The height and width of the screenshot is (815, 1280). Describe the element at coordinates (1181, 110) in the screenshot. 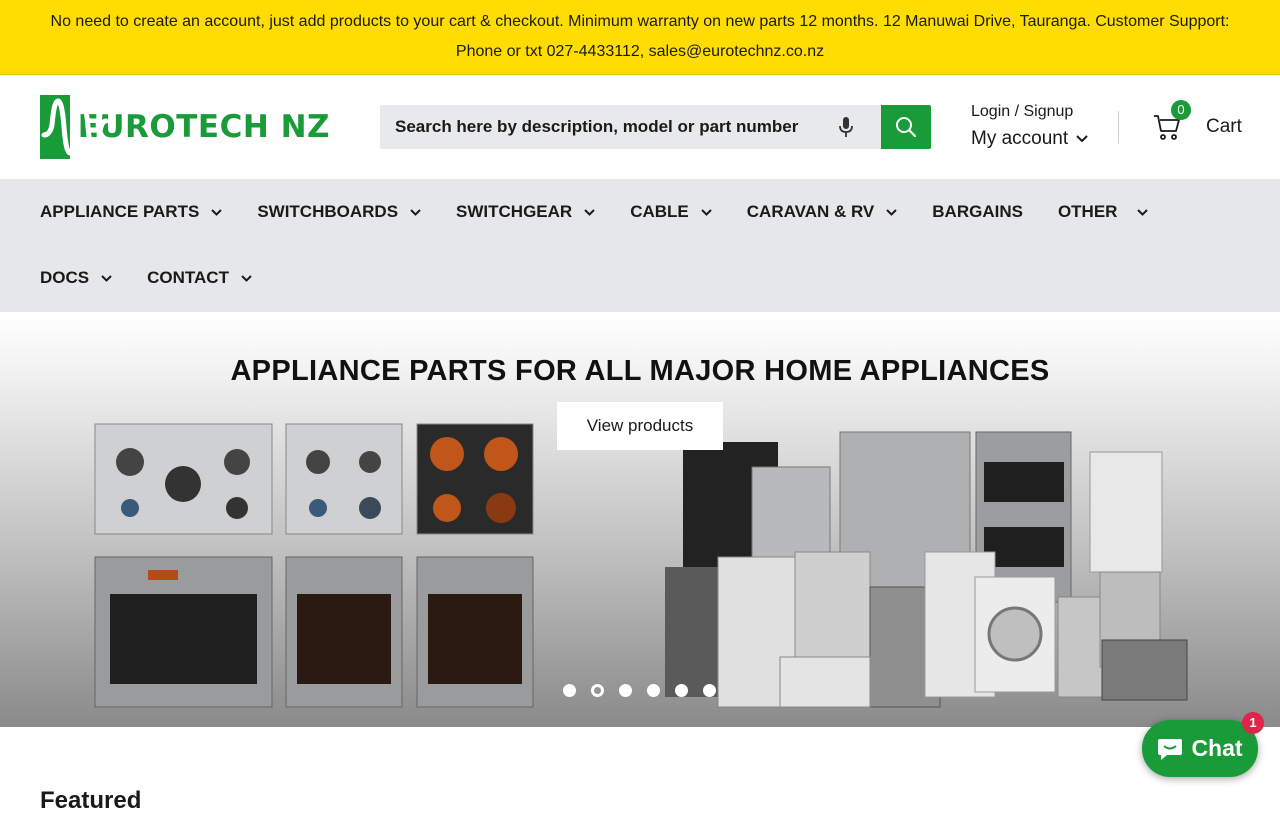

I see `cart-count-badge: 0` at that location.